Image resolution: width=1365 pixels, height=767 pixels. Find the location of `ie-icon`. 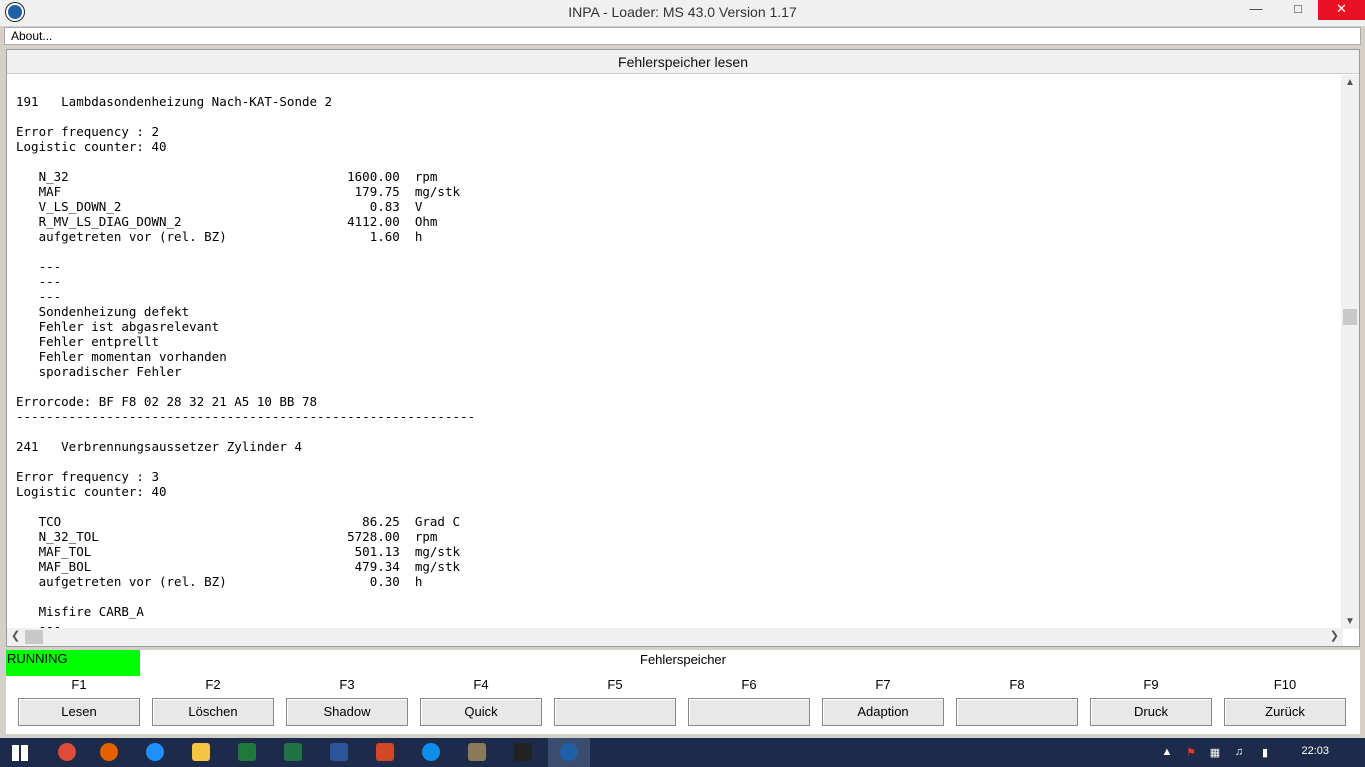

ie-icon is located at coordinates (155, 752).